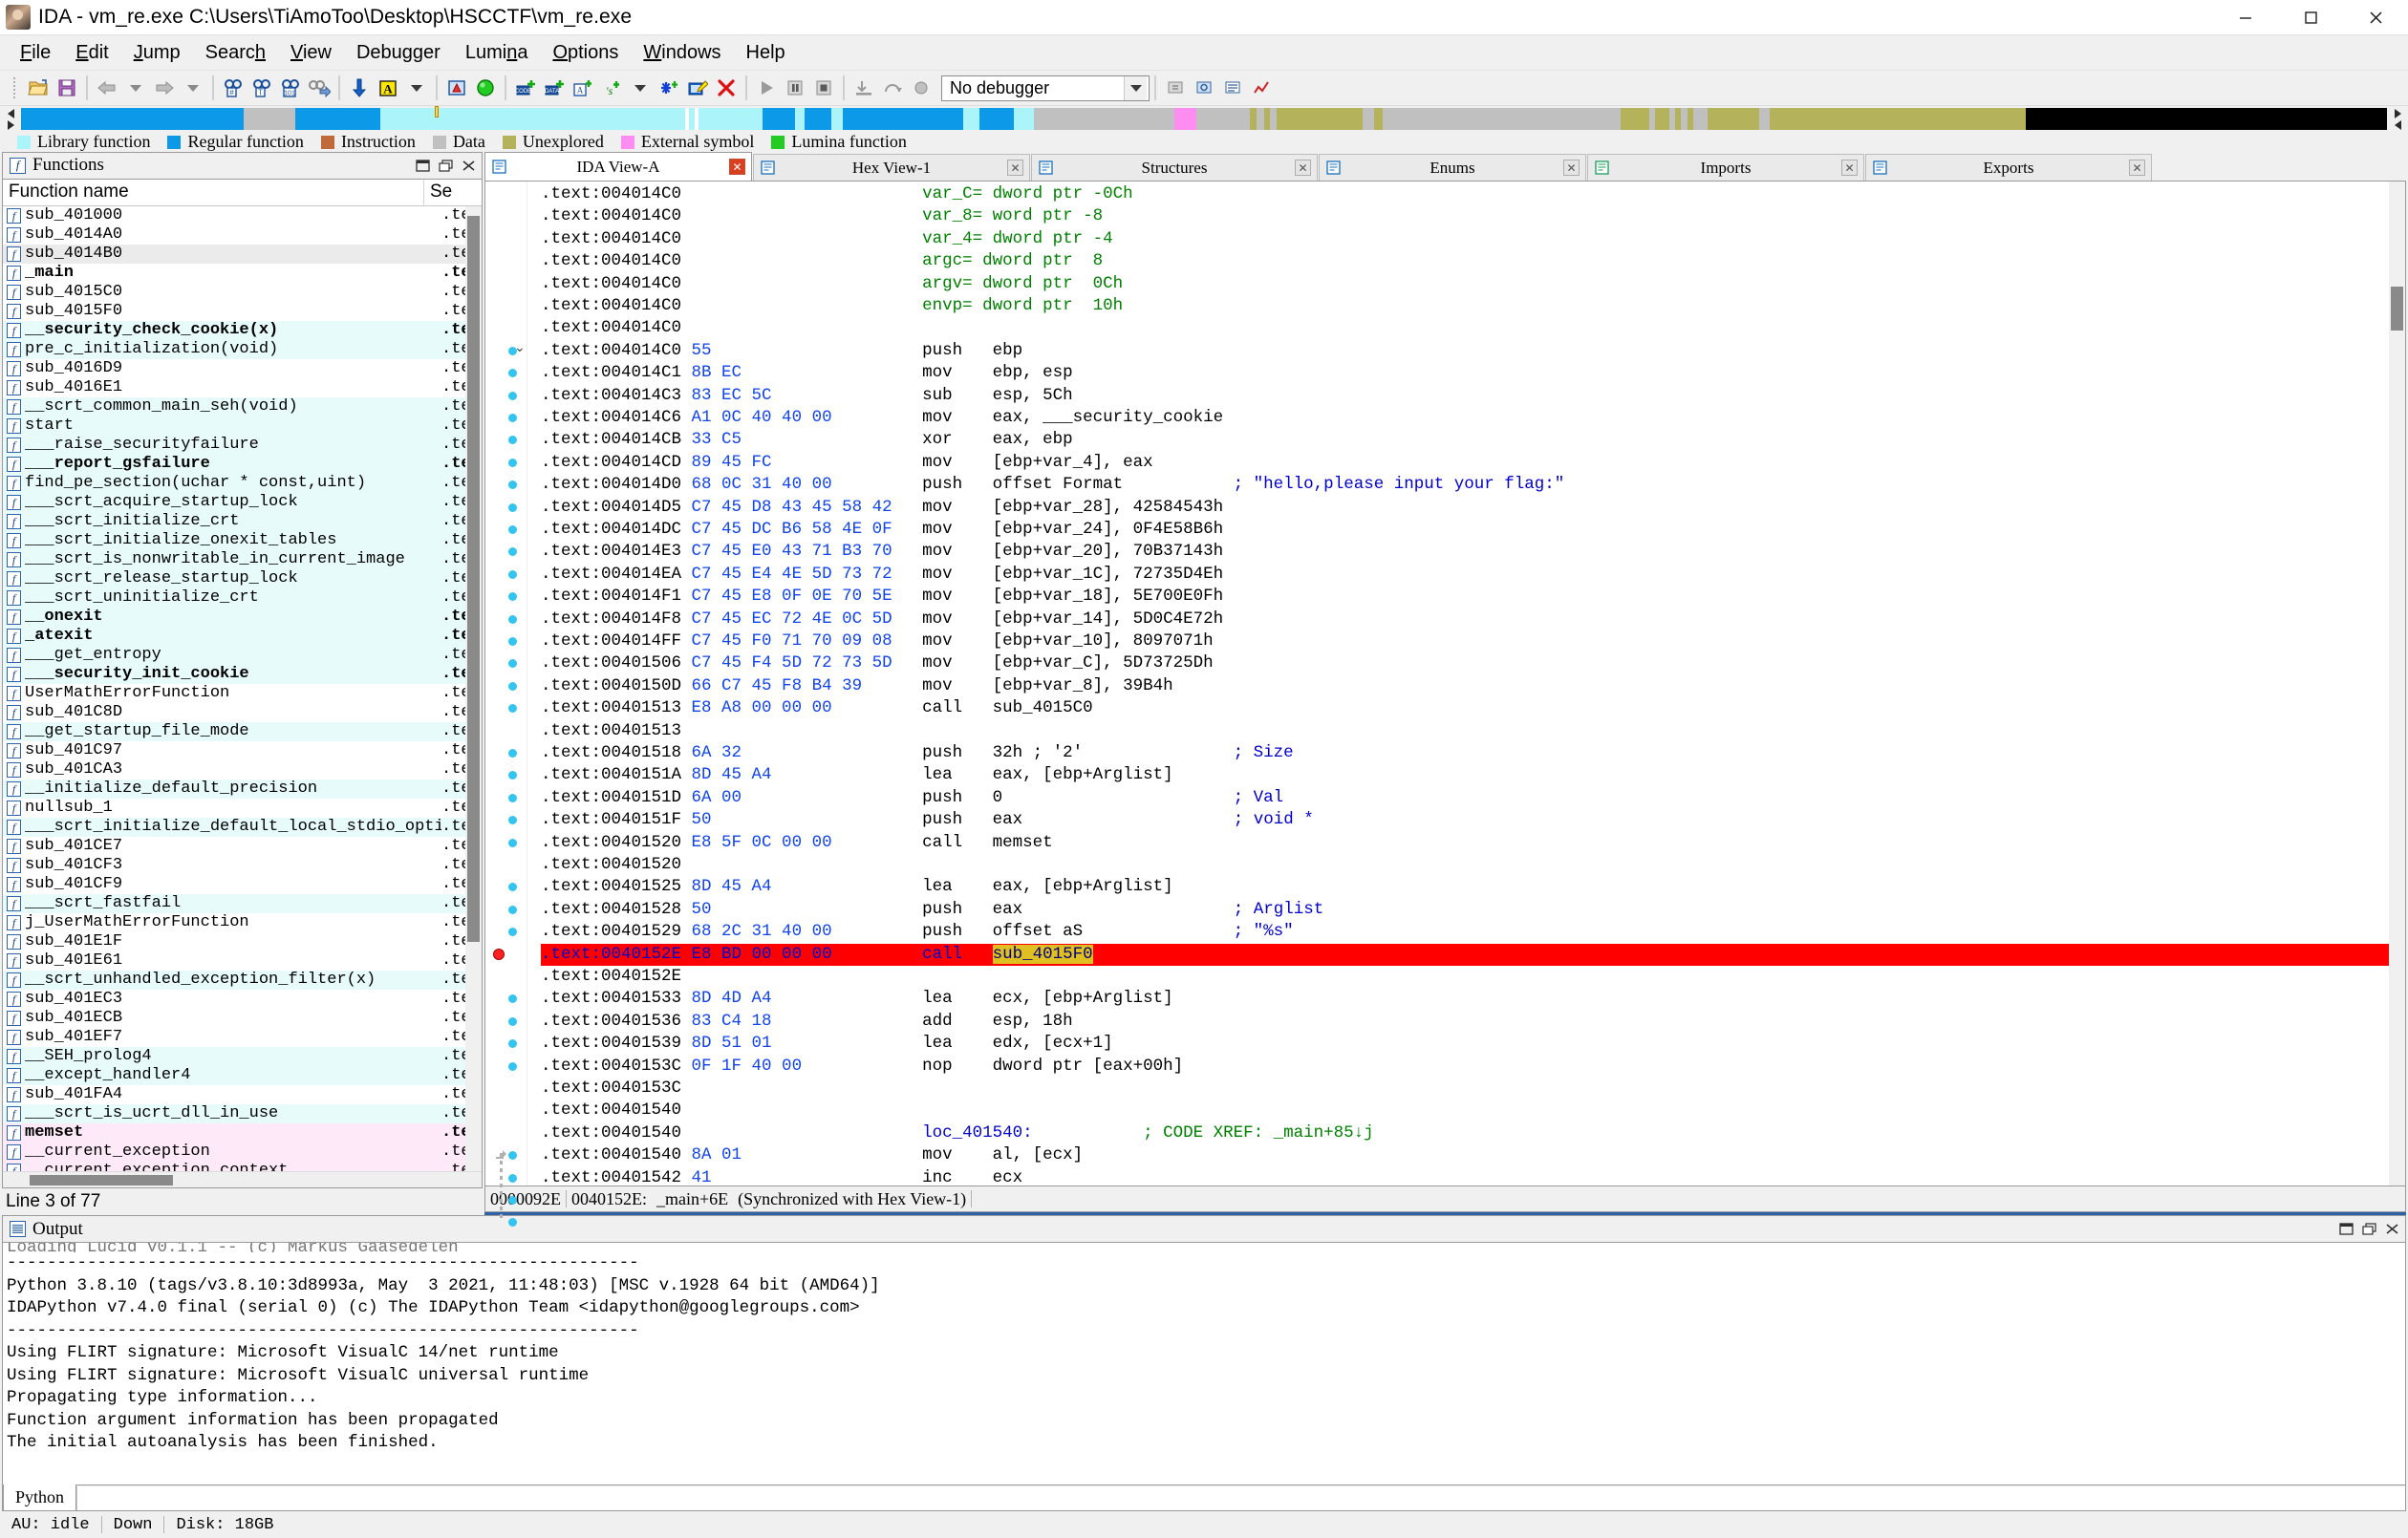  I want to click on function-list-item: f __current_exception_context .te, so click(243, 1166).